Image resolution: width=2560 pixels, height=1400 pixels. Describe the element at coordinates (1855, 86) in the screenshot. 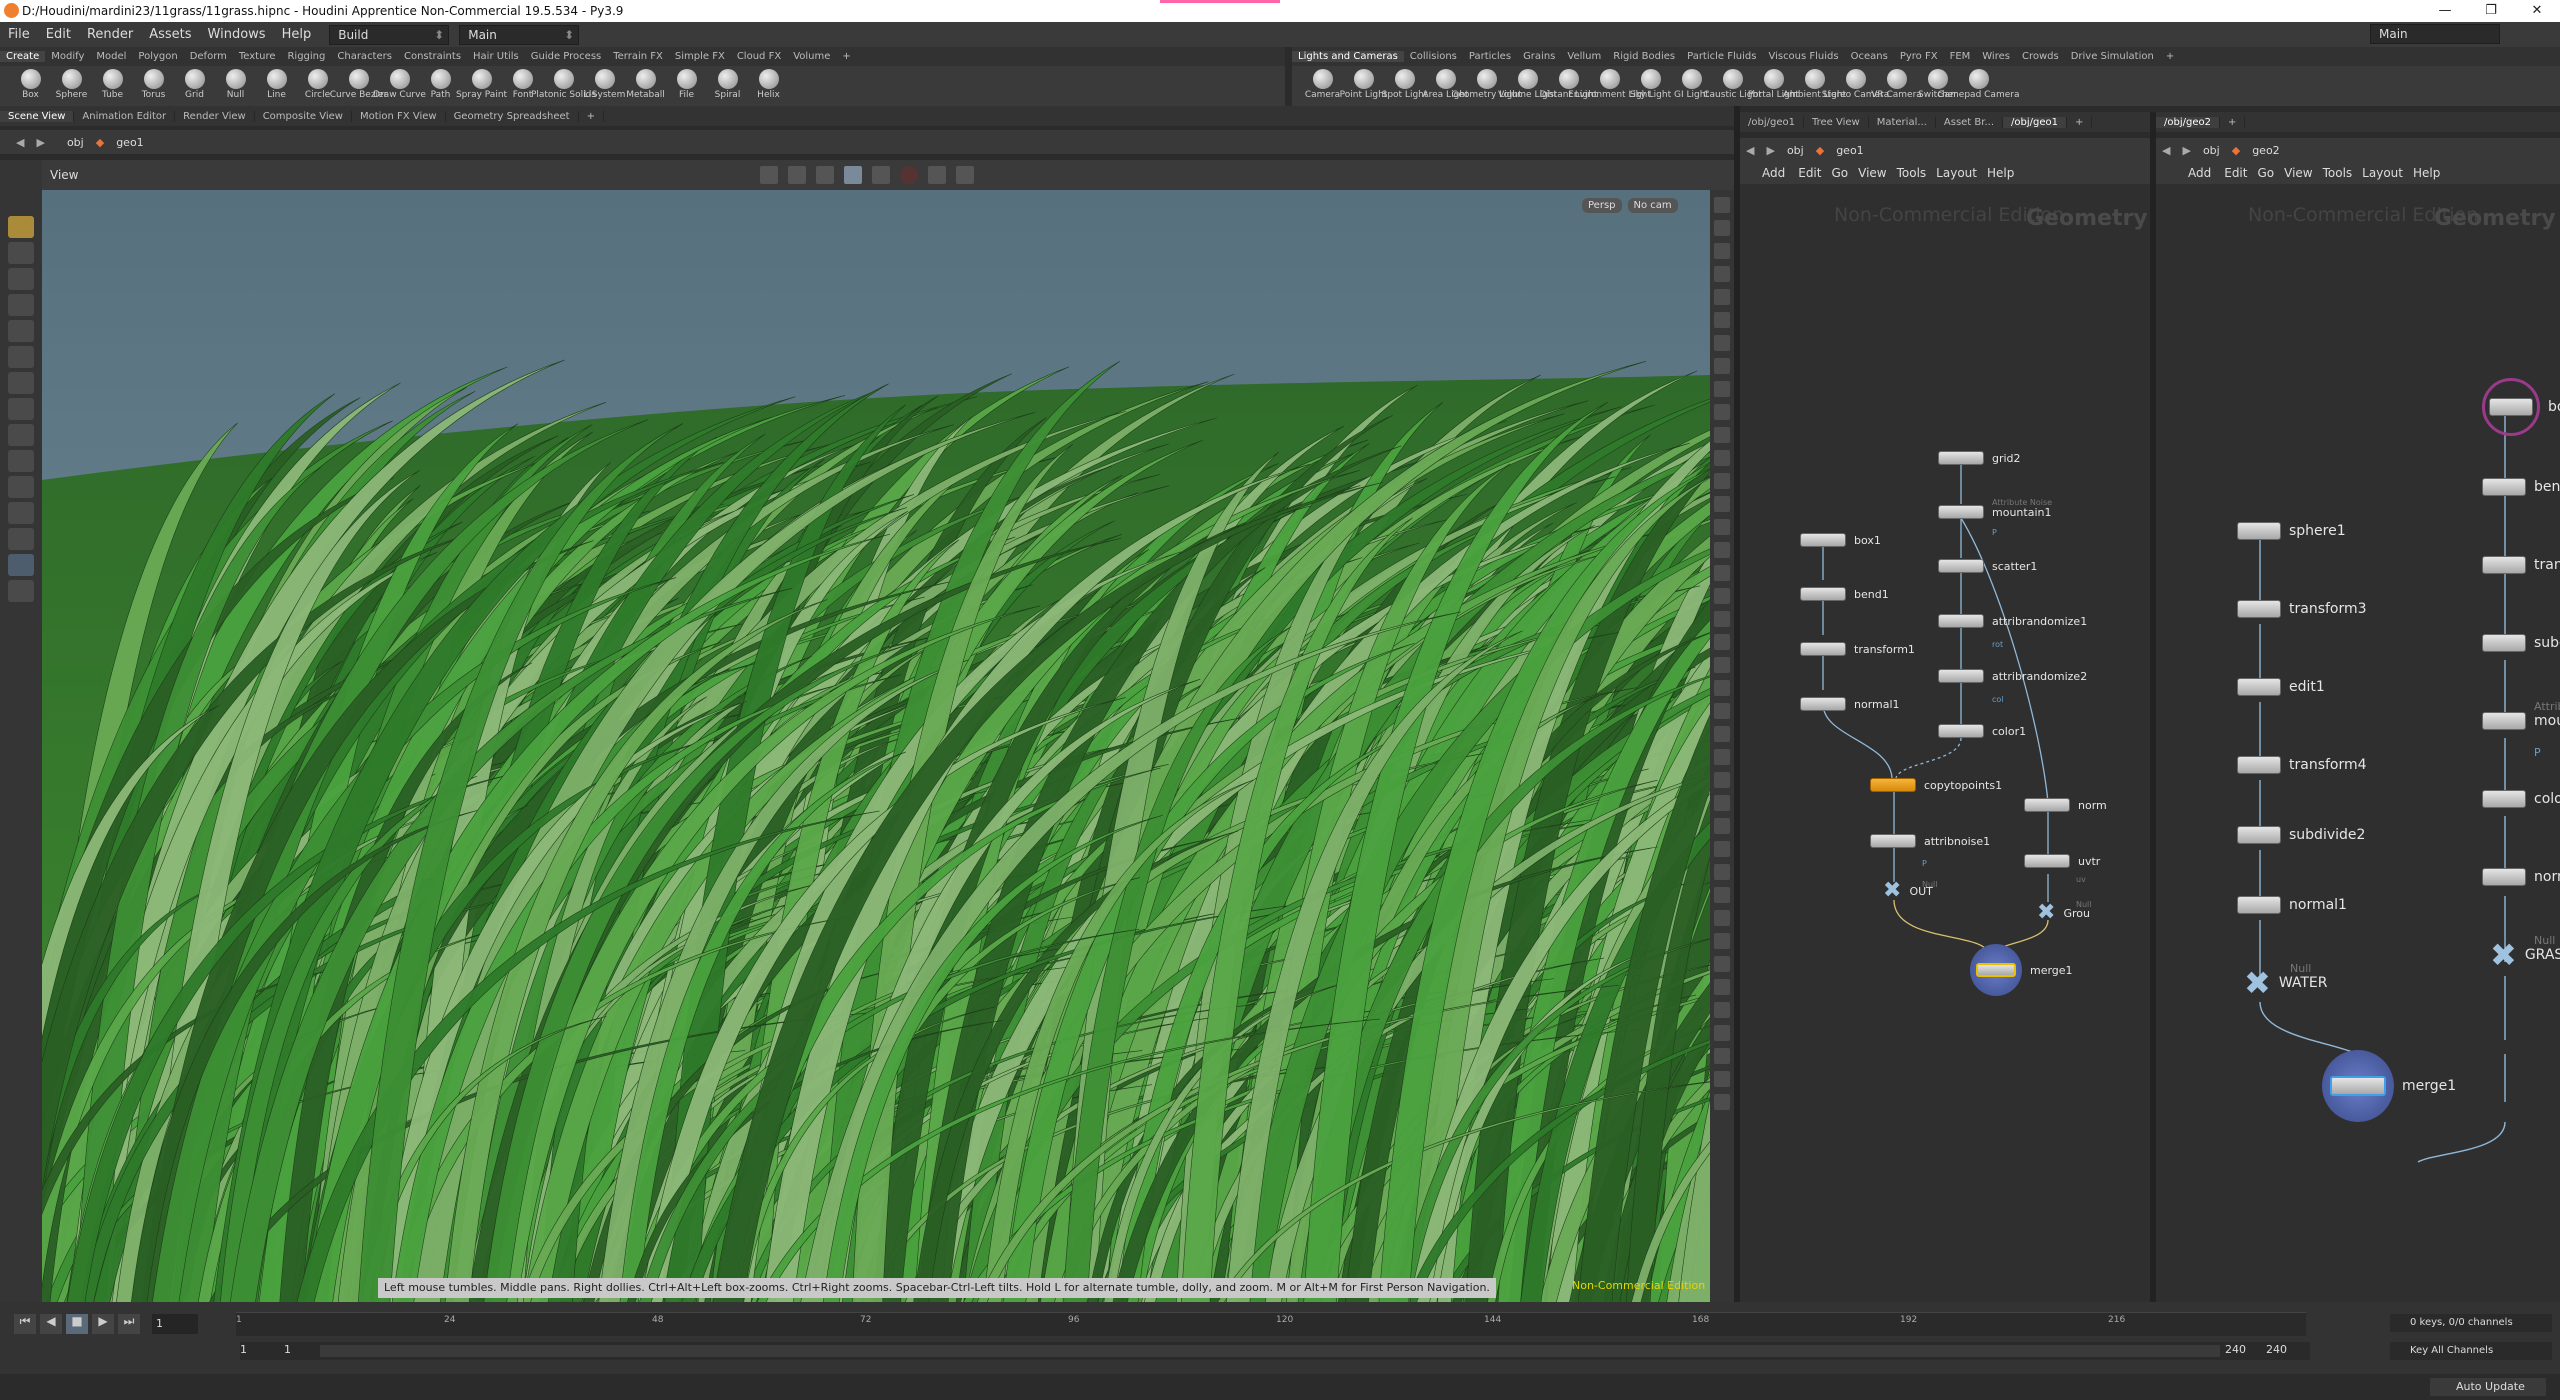

I see `shelf-tool-stereo-camera: Stereo Camera` at that location.